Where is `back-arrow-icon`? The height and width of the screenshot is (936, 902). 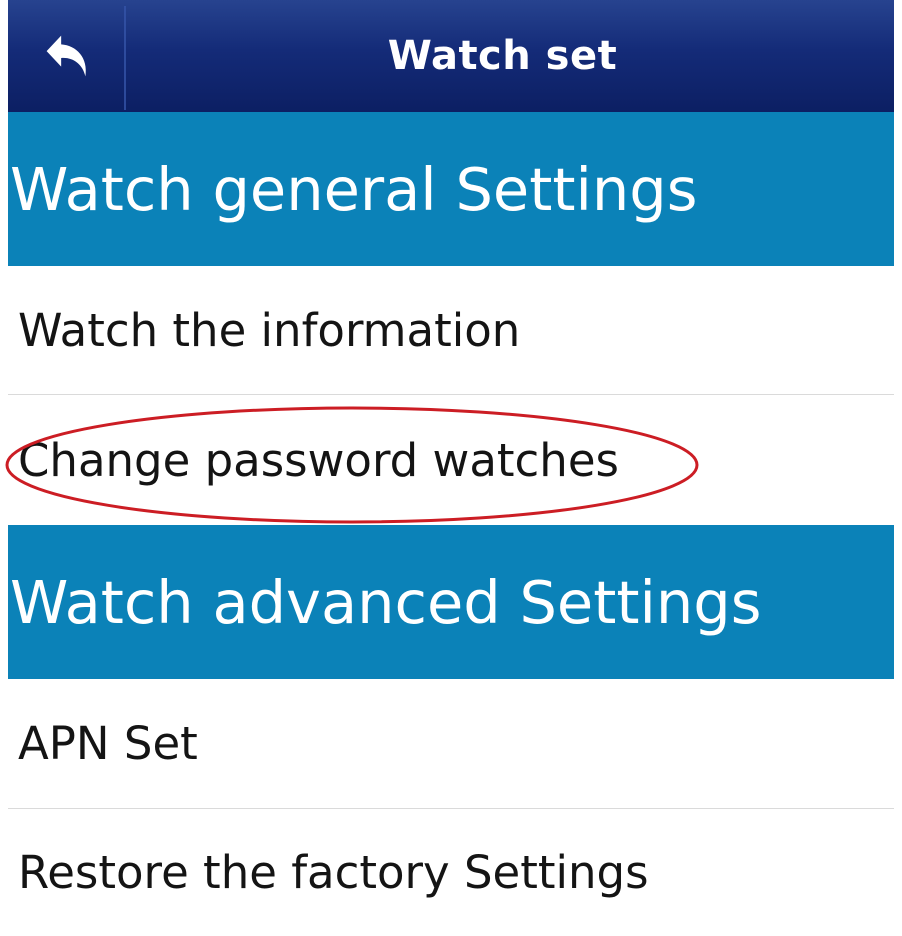
back-arrow-icon is located at coordinates (66, 56).